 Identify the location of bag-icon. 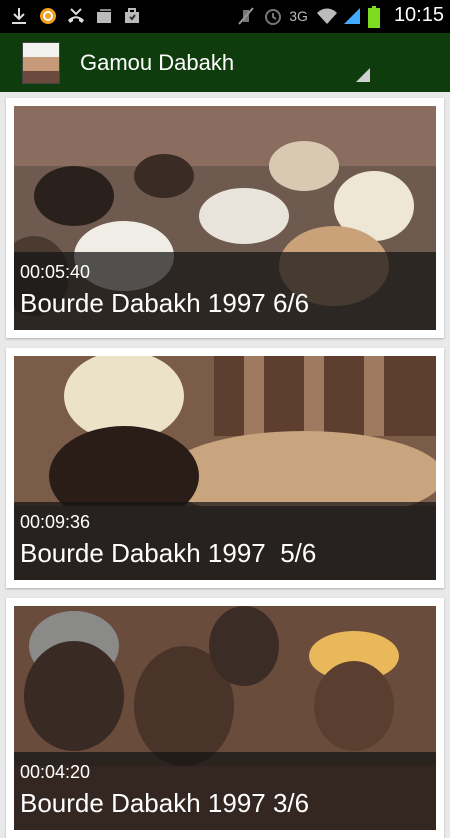
(131, 16).